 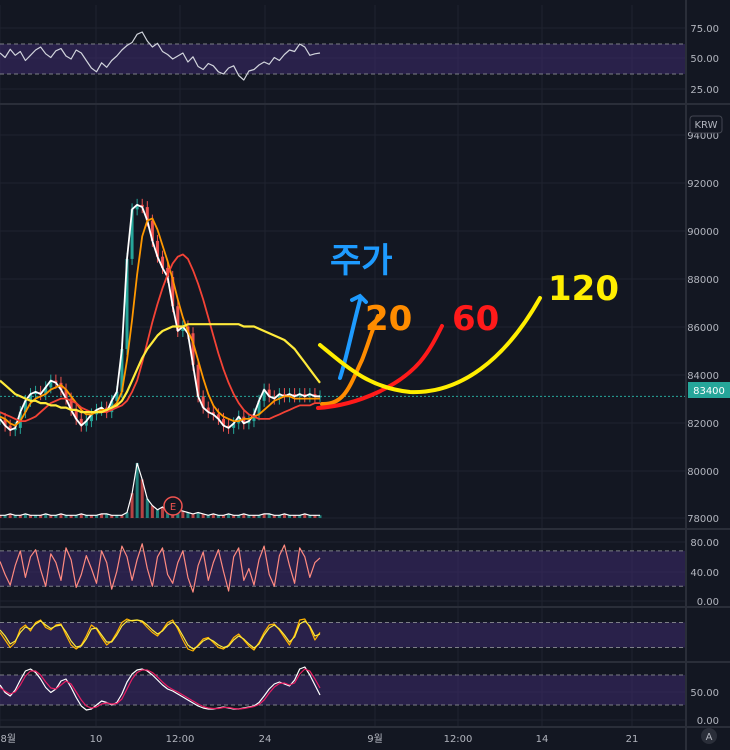 What do you see at coordinates (704, 90) in the screenshot?
I see `y-tick-label: 25.00` at bounding box center [704, 90].